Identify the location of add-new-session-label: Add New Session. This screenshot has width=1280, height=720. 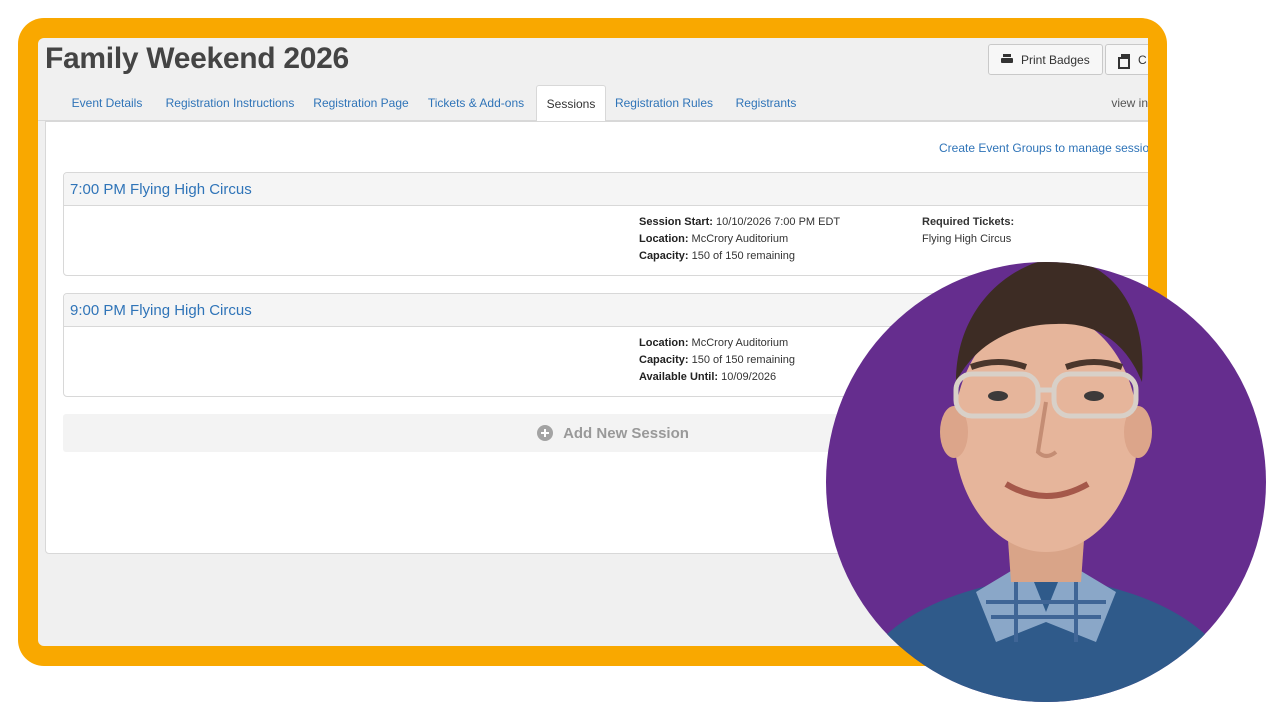
(626, 433).